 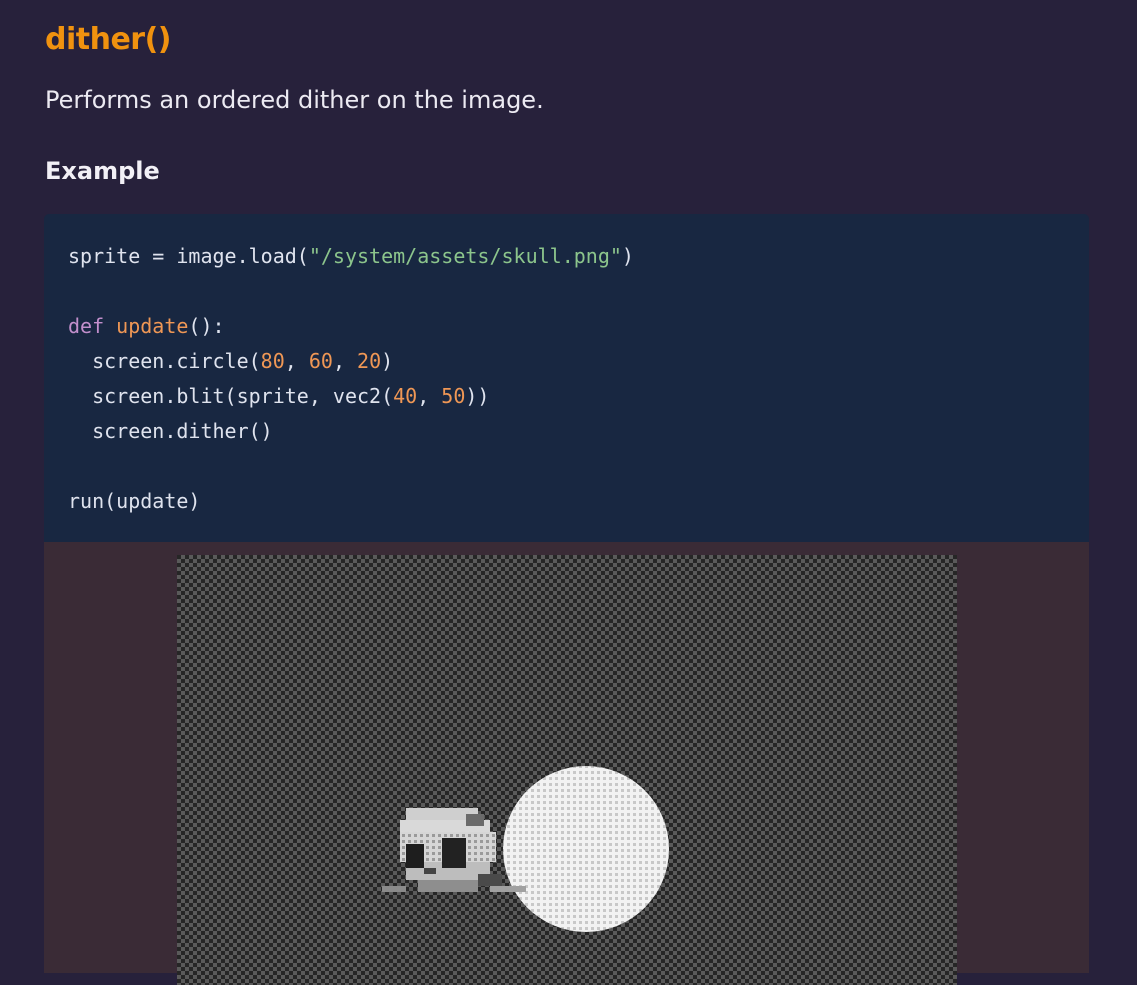 What do you see at coordinates (586, 849) in the screenshot?
I see `dithered-circle` at bounding box center [586, 849].